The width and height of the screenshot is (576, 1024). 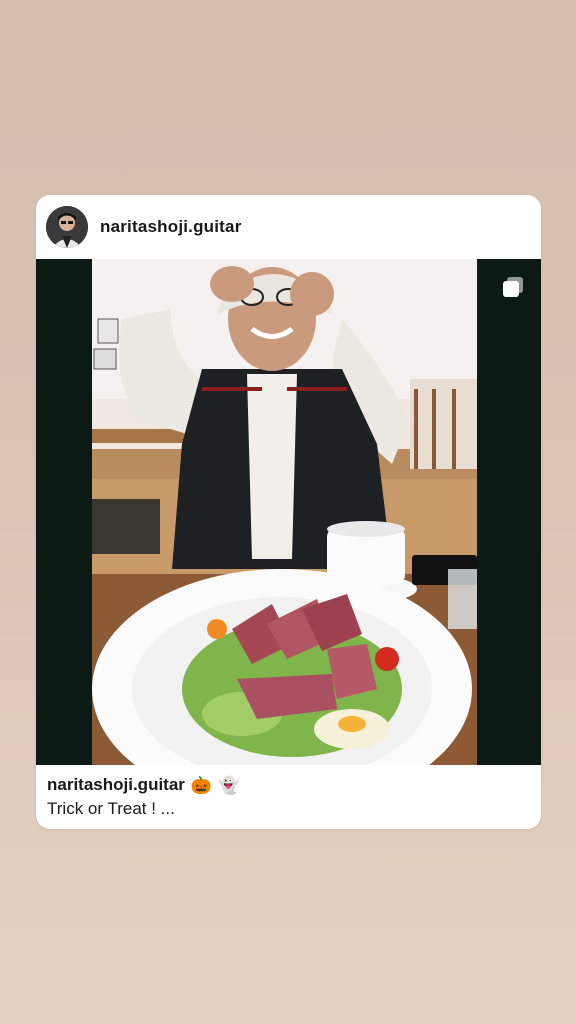 I want to click on ghost-emoji: 👻, so click(x=229, y=785).